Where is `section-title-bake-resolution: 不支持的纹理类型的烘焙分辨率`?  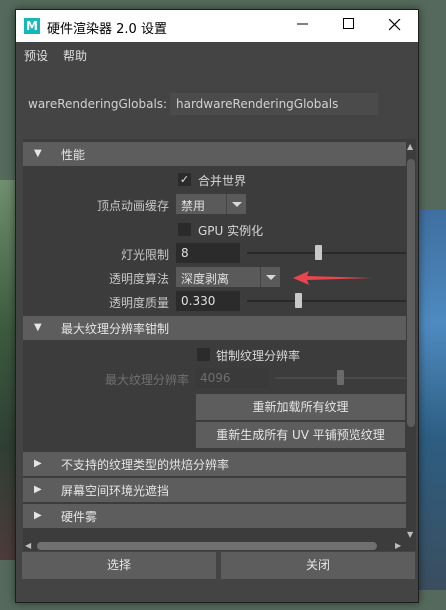
section-title-bake-resolution: 不支持的纹理类型的烘焙分辨率 is located at coordinates (145, 465).